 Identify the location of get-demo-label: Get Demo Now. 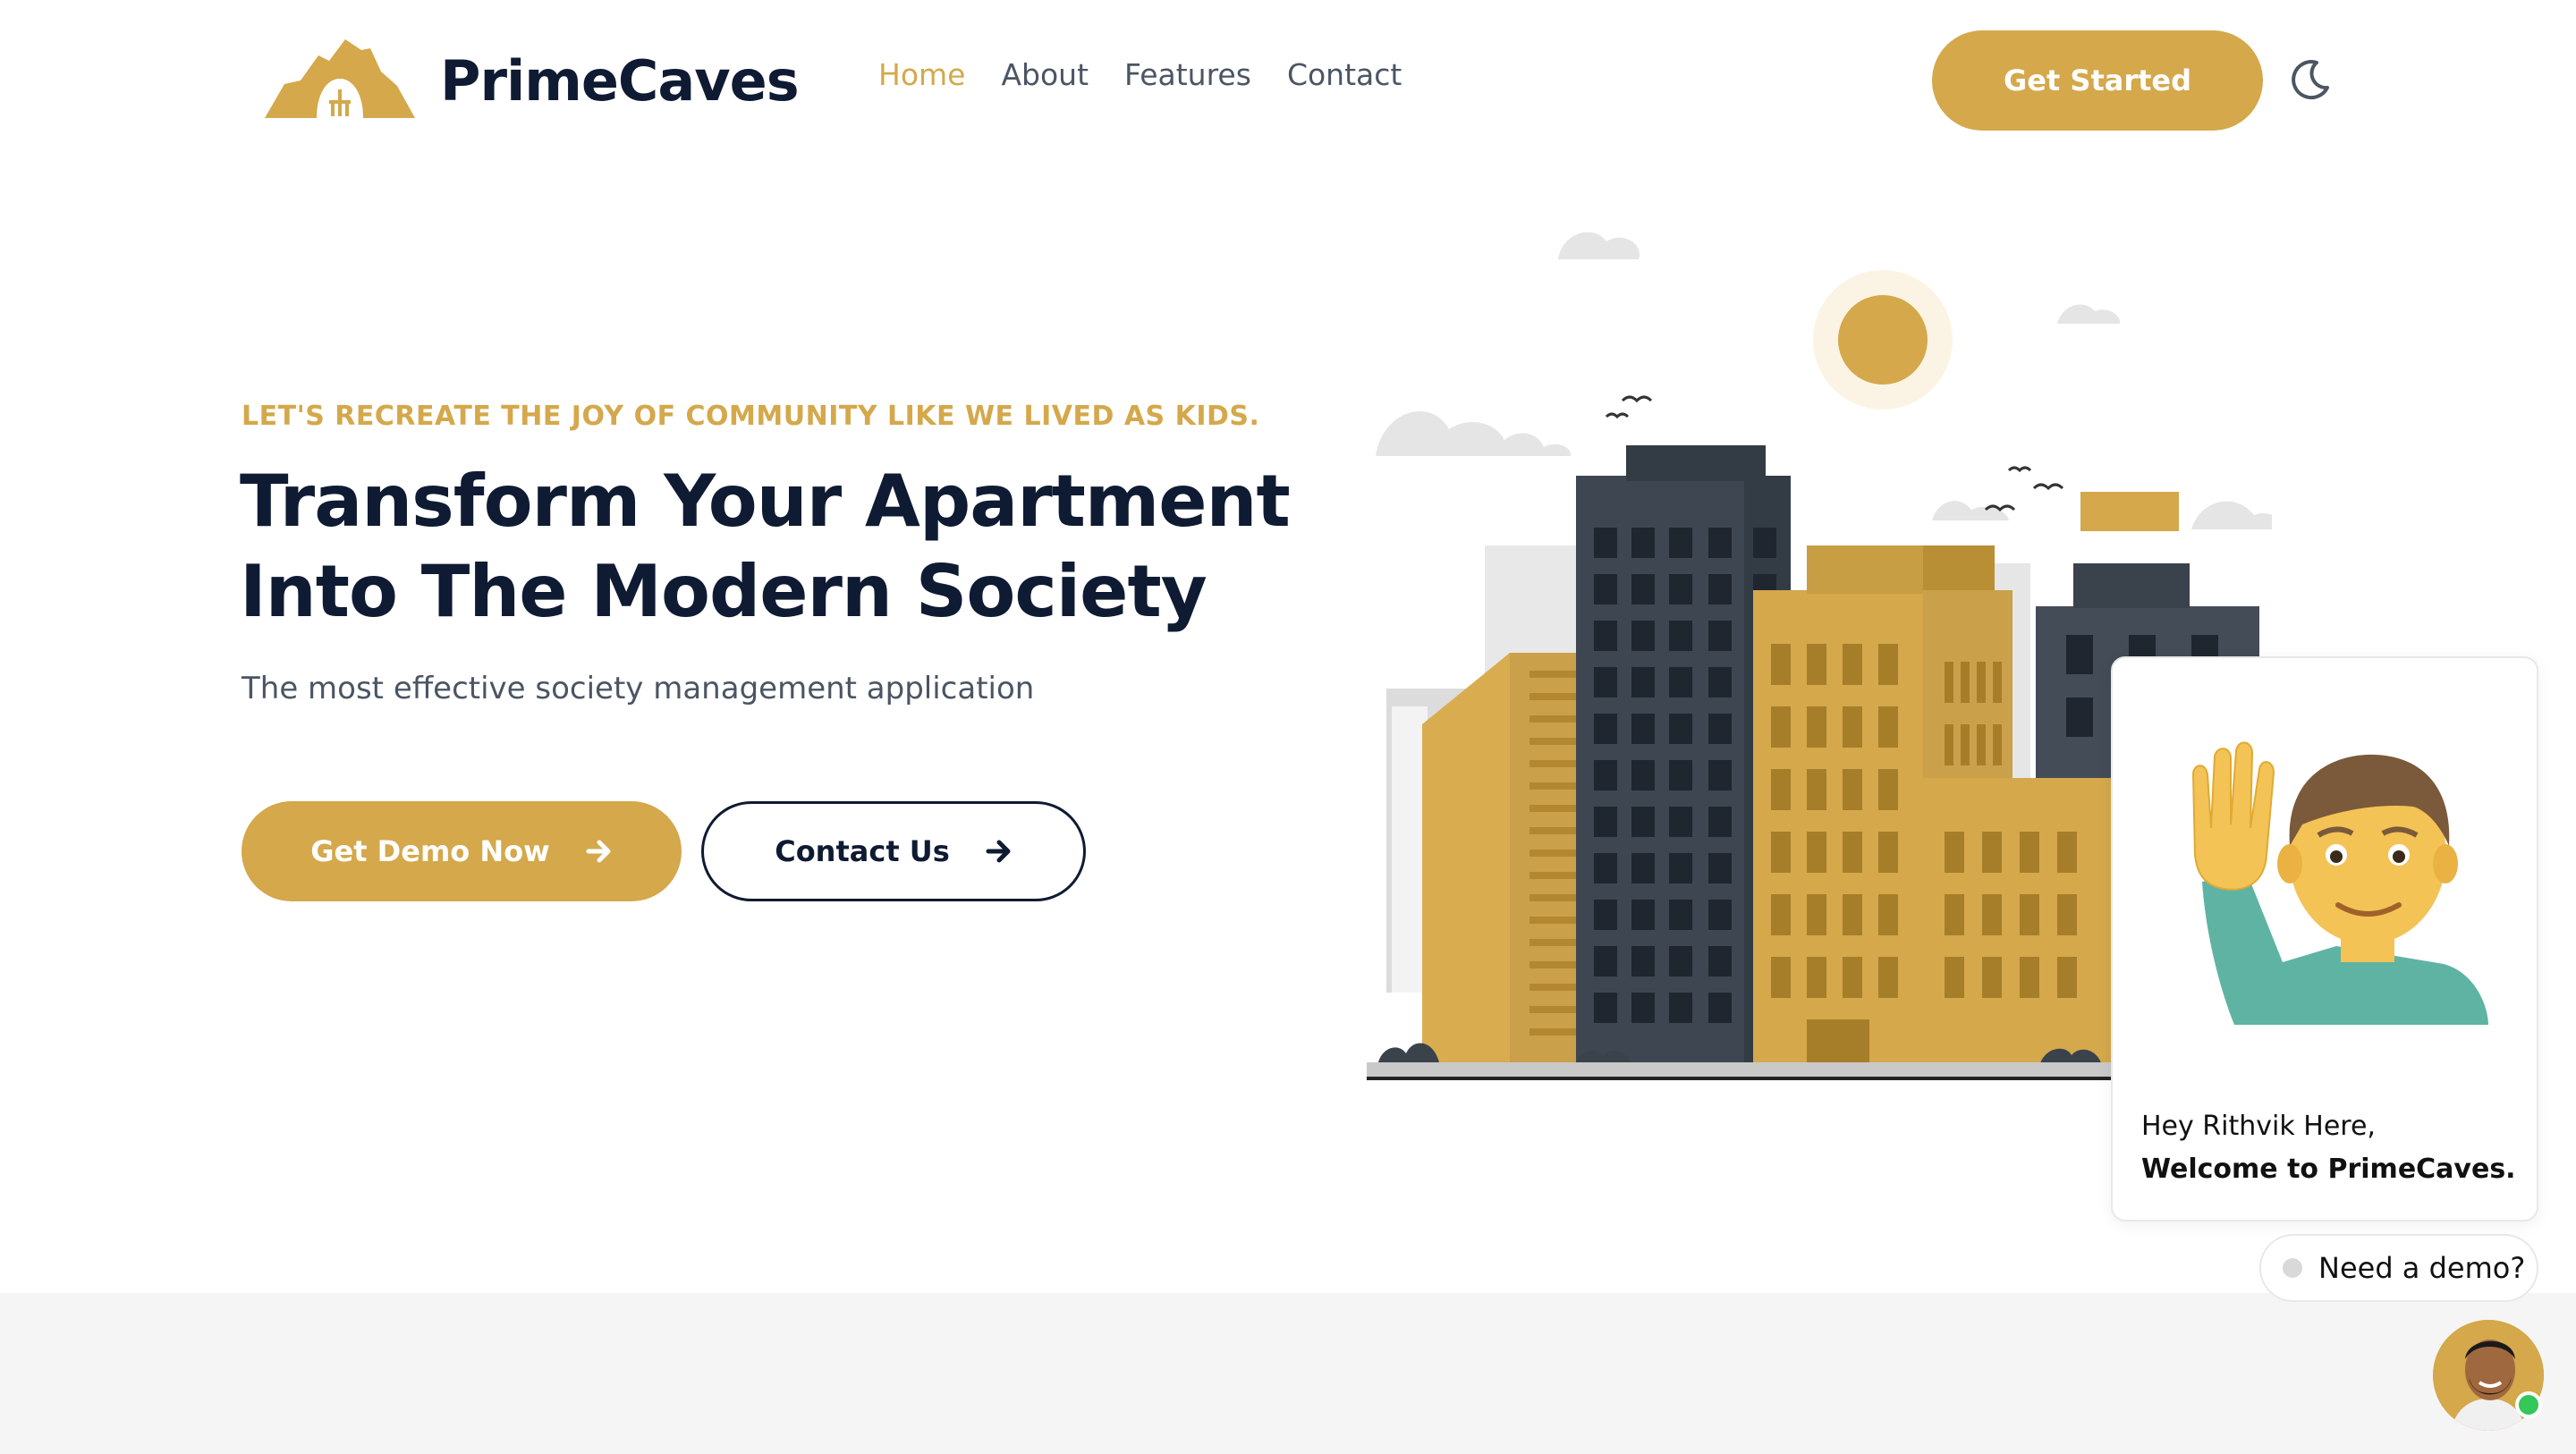
(430, 851).